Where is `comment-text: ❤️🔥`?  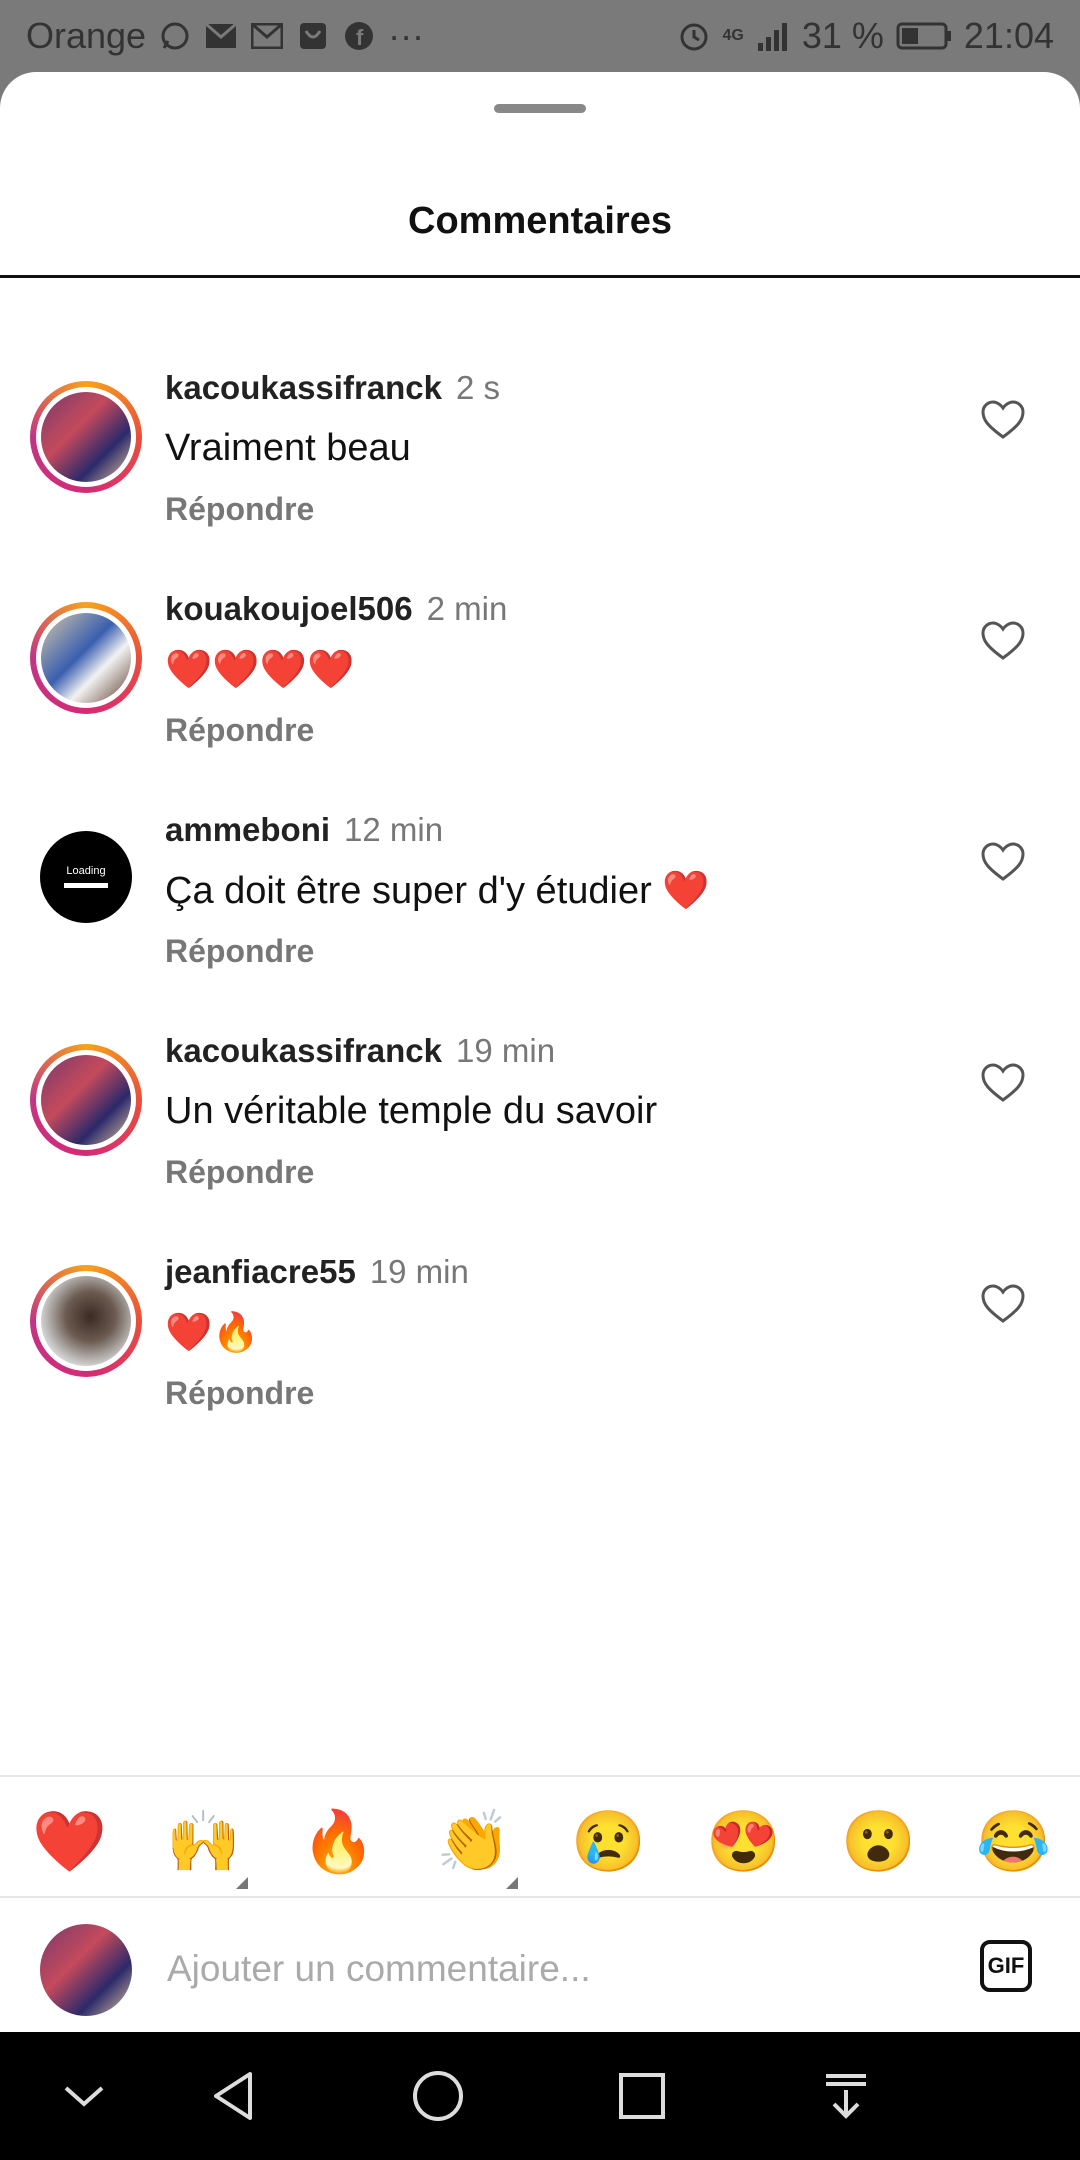
comment-text: ❤️🔥 is located at coordinates (212, 1333).